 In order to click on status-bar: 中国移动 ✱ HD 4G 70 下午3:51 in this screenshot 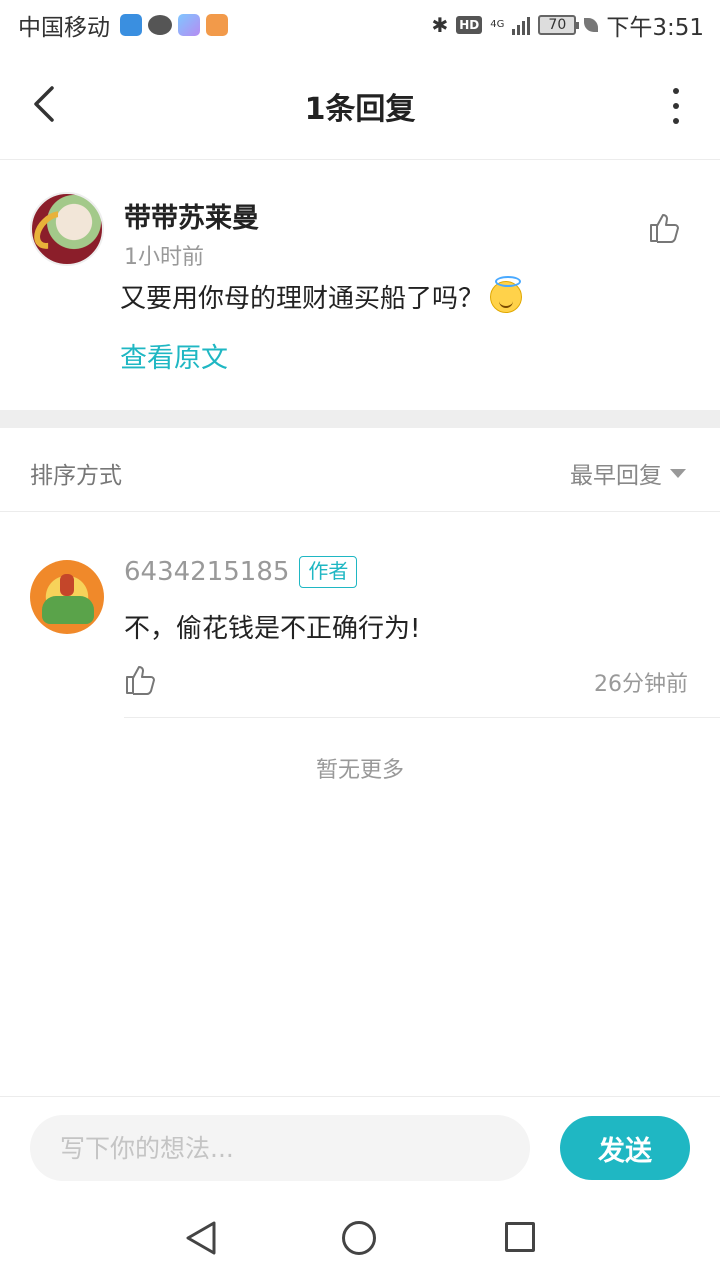, I will do `click(360, 25)`.